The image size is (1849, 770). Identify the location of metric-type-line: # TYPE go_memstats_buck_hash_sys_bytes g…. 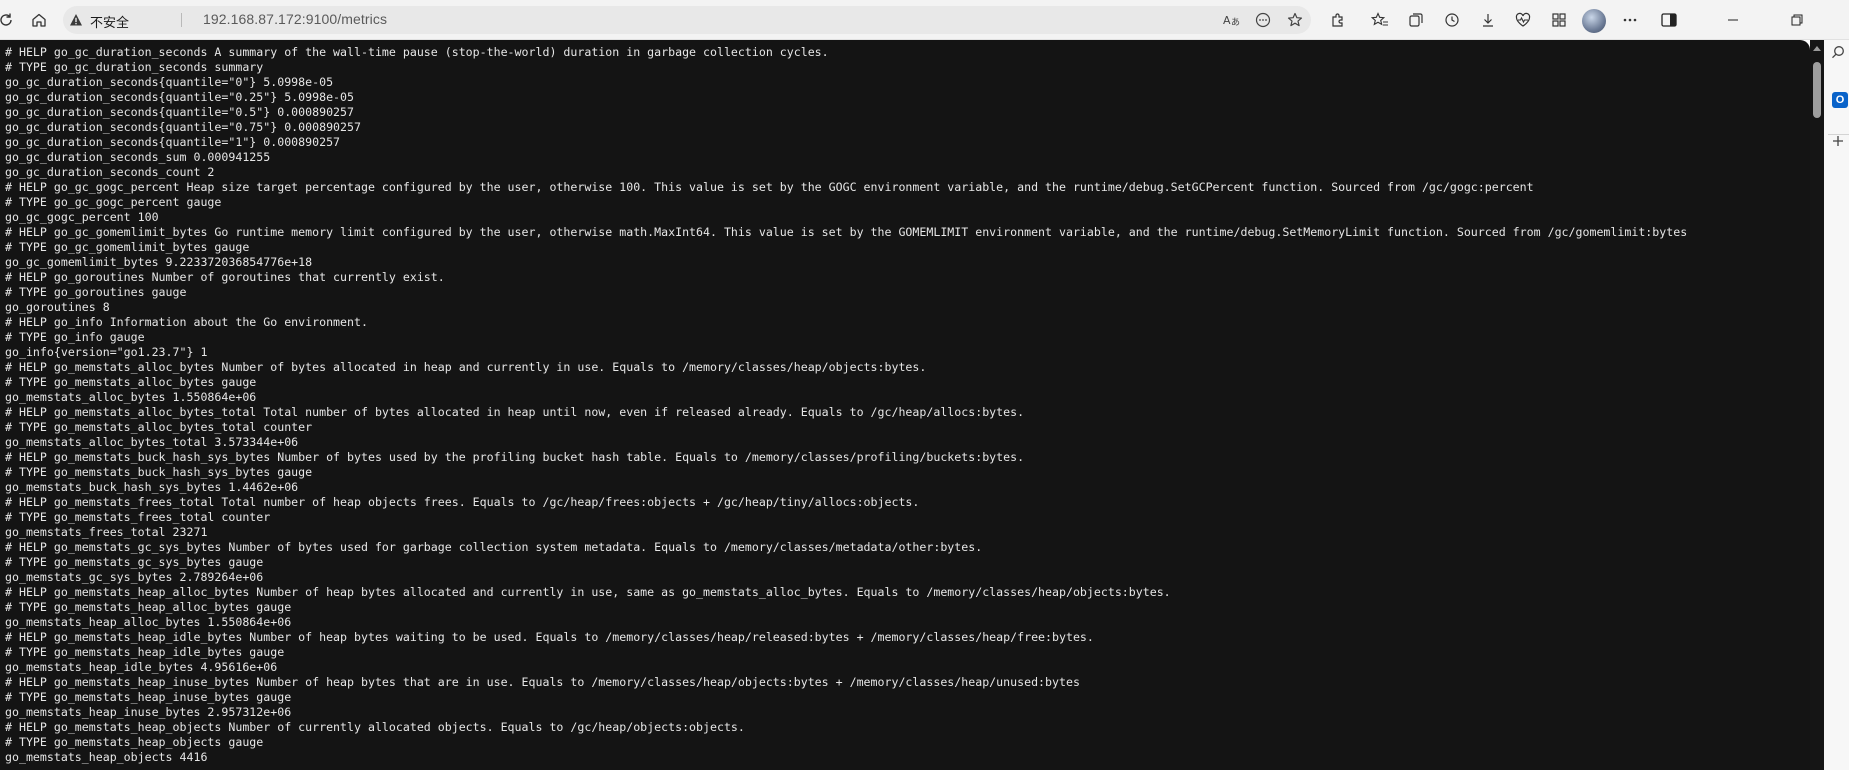
(159, 472).